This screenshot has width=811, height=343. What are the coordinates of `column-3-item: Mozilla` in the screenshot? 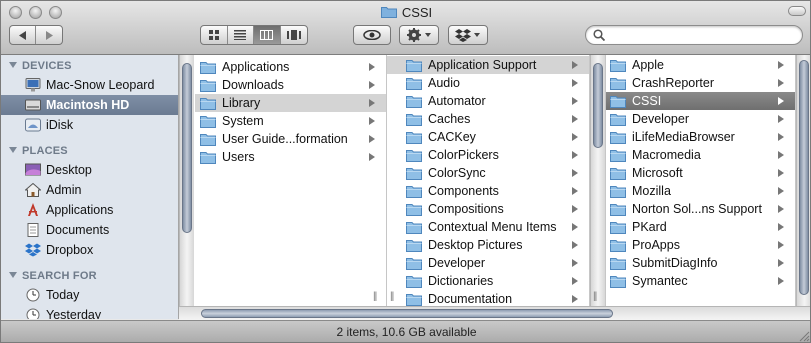 It's located at (700, 191).